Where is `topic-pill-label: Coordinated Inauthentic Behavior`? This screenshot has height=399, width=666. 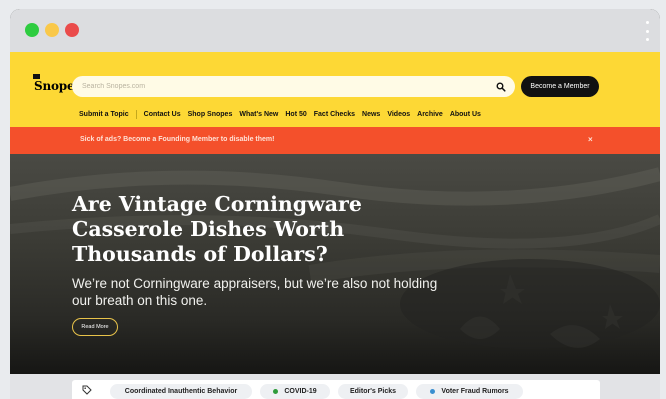
topic-pill-label: Coordinated Inauthentic Behavior is located at coordinates (181, 391).